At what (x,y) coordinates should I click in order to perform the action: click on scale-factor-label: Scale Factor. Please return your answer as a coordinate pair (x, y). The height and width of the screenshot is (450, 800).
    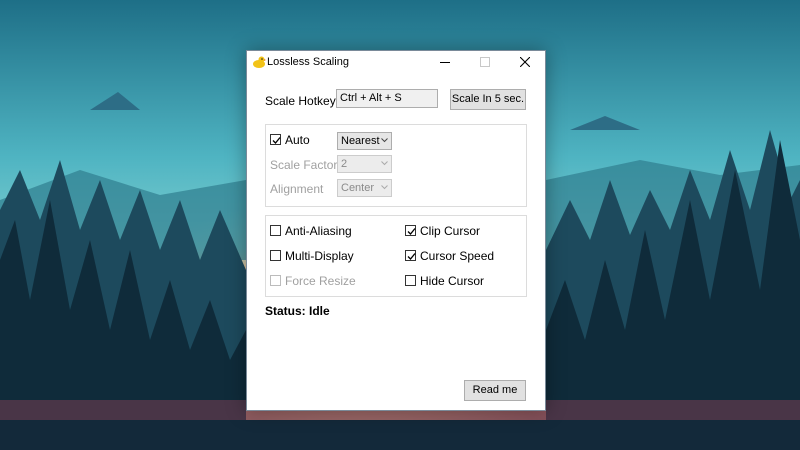
    Looking at the image, I should click on (304, 165).